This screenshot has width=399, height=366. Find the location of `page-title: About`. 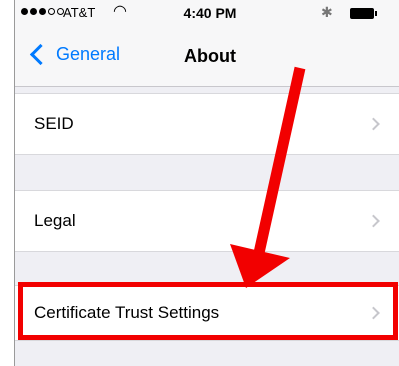

page-title: About is located at coordinates (210, 56).